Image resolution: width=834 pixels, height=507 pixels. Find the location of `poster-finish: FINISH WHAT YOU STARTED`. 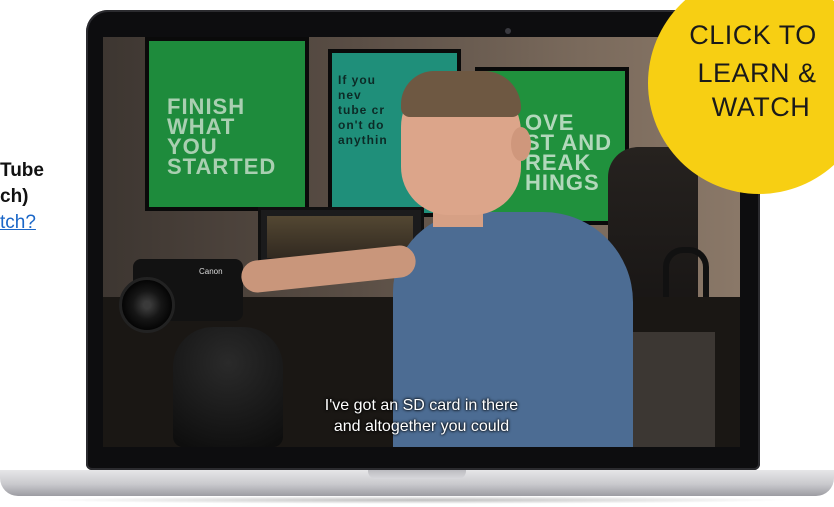

poster-finish: FINISH WHAT YOU STARTED is located at coordinates (227, 124).